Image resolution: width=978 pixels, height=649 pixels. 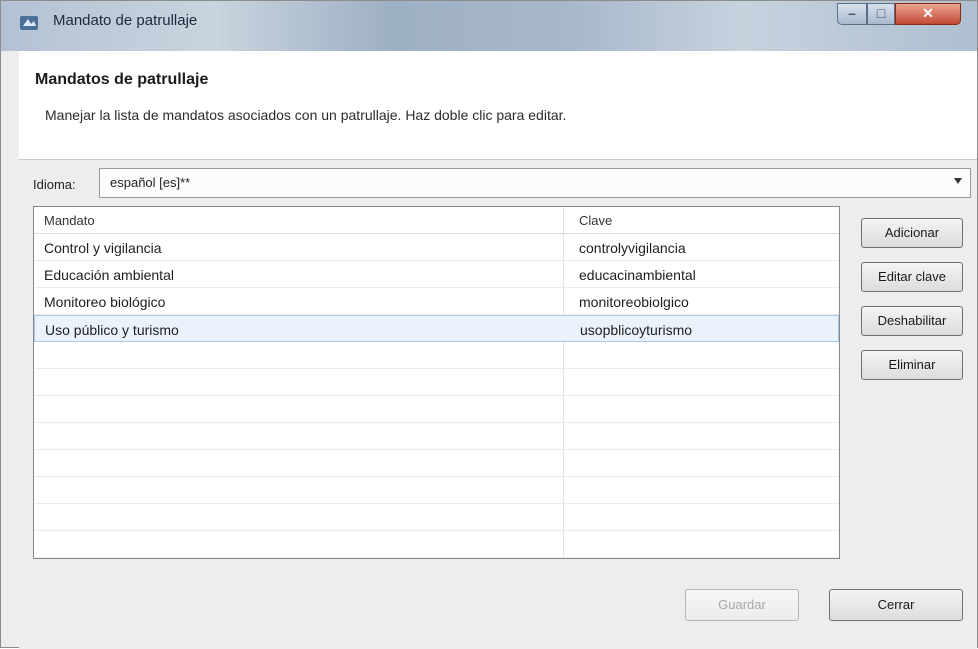 I want to click on title-bar: Mandato de patrullaje – □ ✕, so click(x=489, y=26).